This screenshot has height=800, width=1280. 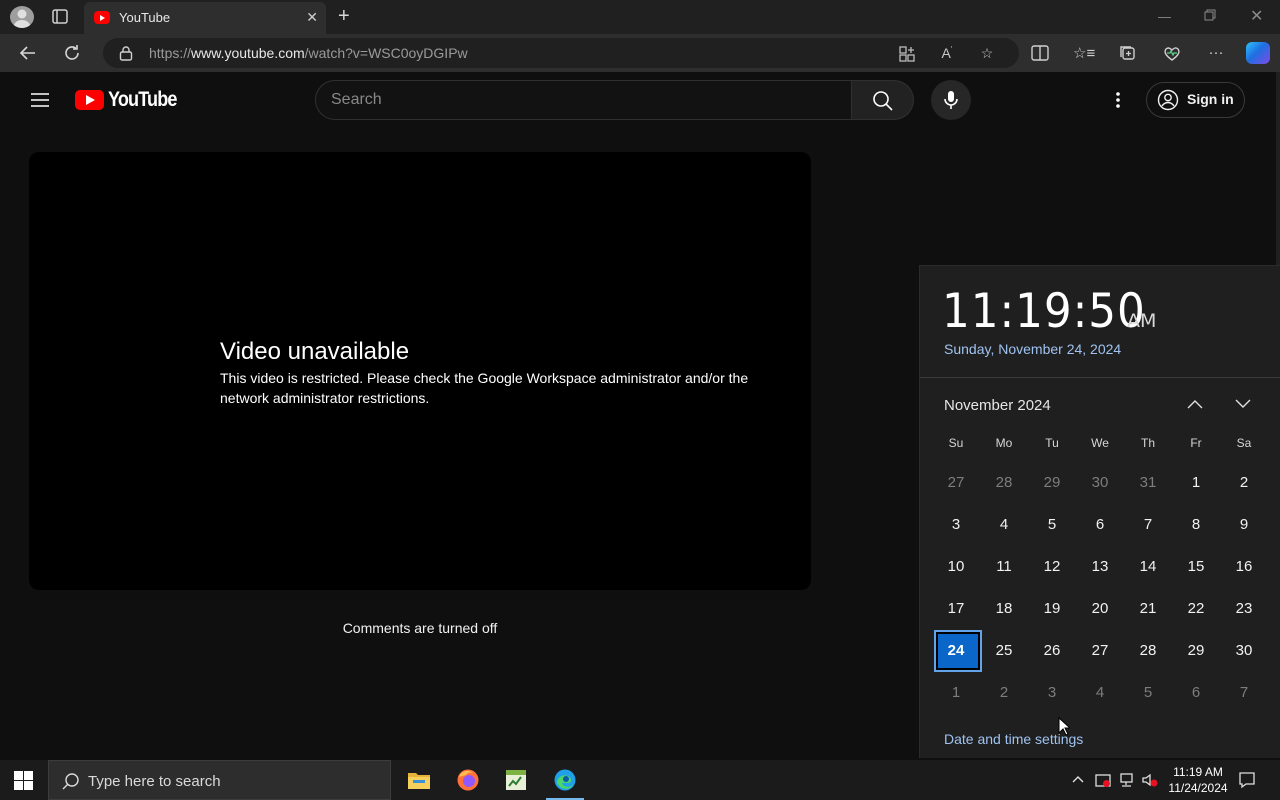 What do you see at coordinates (126, 53) in the screenshot?
I see `lock-icon` at bounding box center [126, 53].